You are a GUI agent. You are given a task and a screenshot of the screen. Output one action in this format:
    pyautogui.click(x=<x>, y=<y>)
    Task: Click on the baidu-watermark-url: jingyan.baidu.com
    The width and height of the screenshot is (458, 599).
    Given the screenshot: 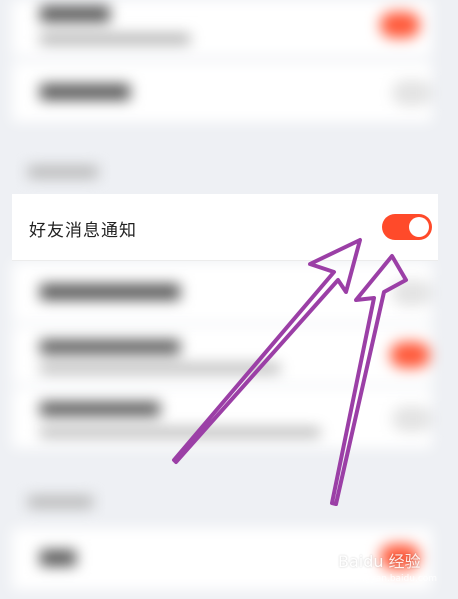 What is the action you would take?
    pyautogui.click(x=396, y=579)
    